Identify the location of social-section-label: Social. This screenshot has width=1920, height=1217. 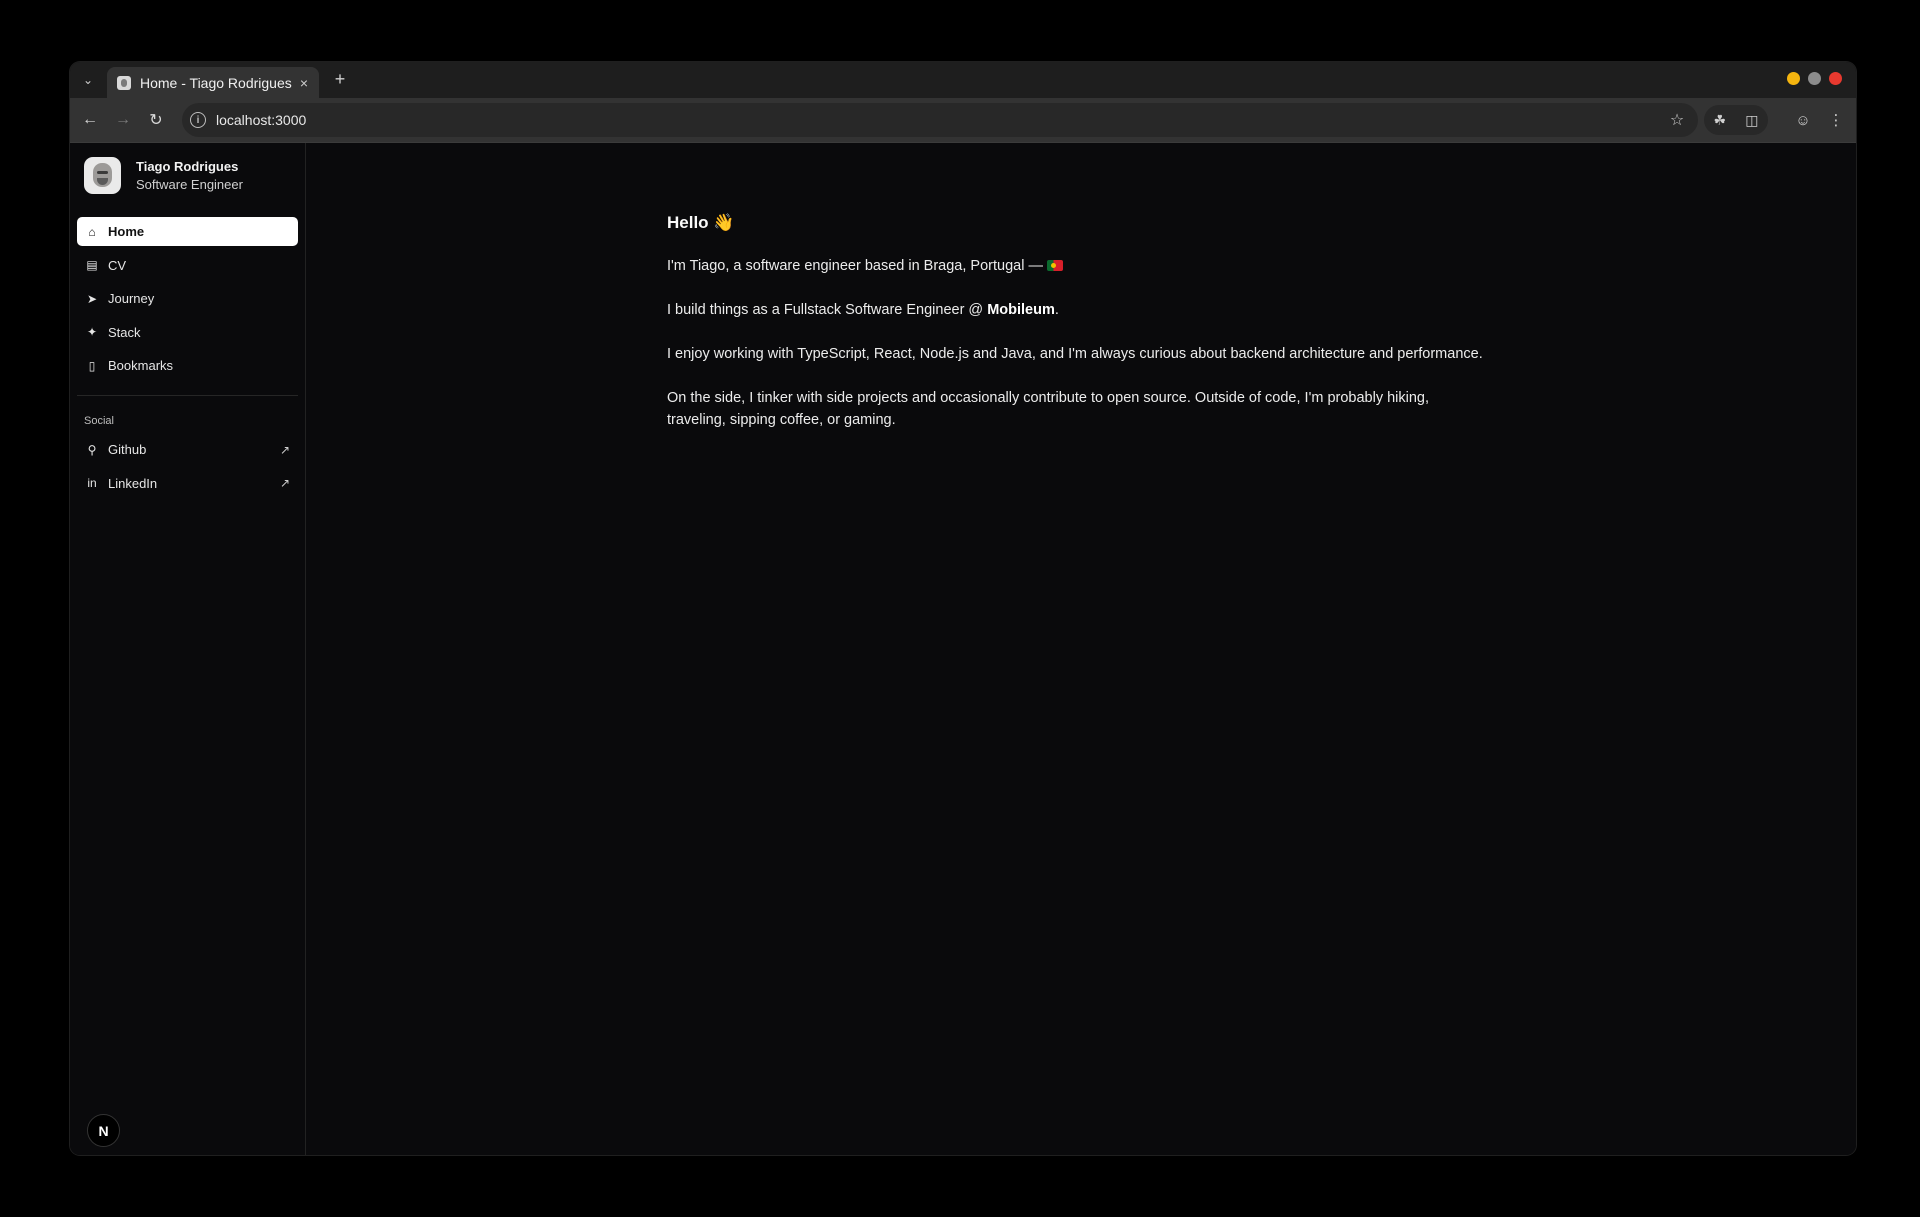
(99, 421).